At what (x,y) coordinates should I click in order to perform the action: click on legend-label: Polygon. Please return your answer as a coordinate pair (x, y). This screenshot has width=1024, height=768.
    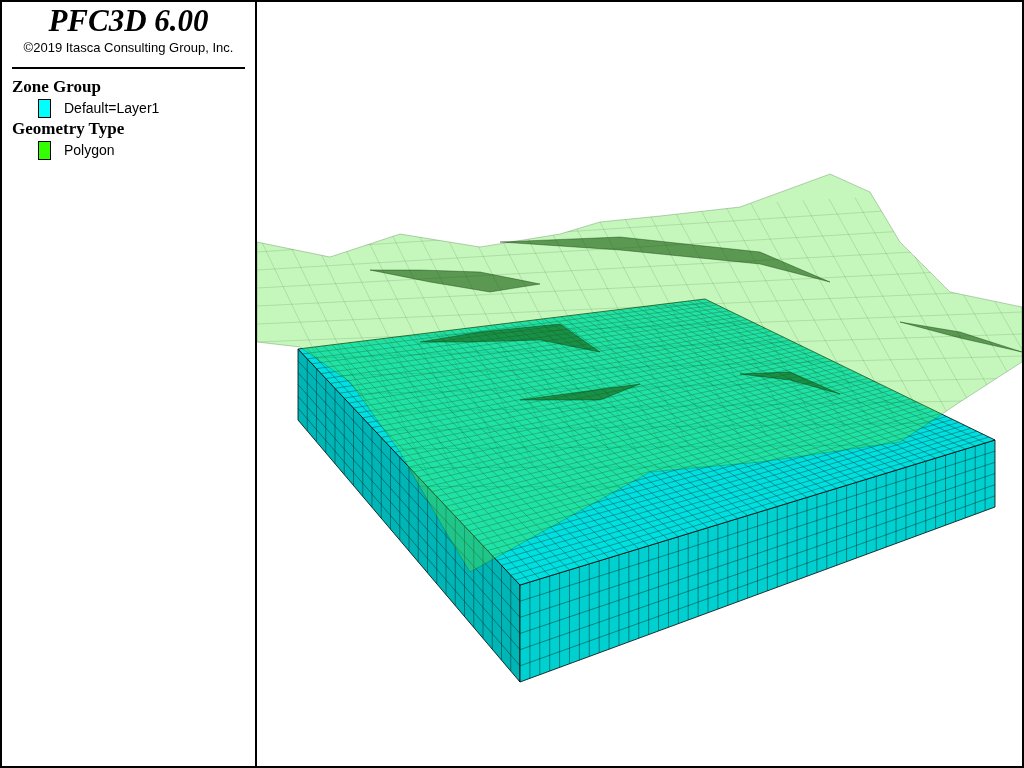
    Looking at the image, I should click on (89, 150).